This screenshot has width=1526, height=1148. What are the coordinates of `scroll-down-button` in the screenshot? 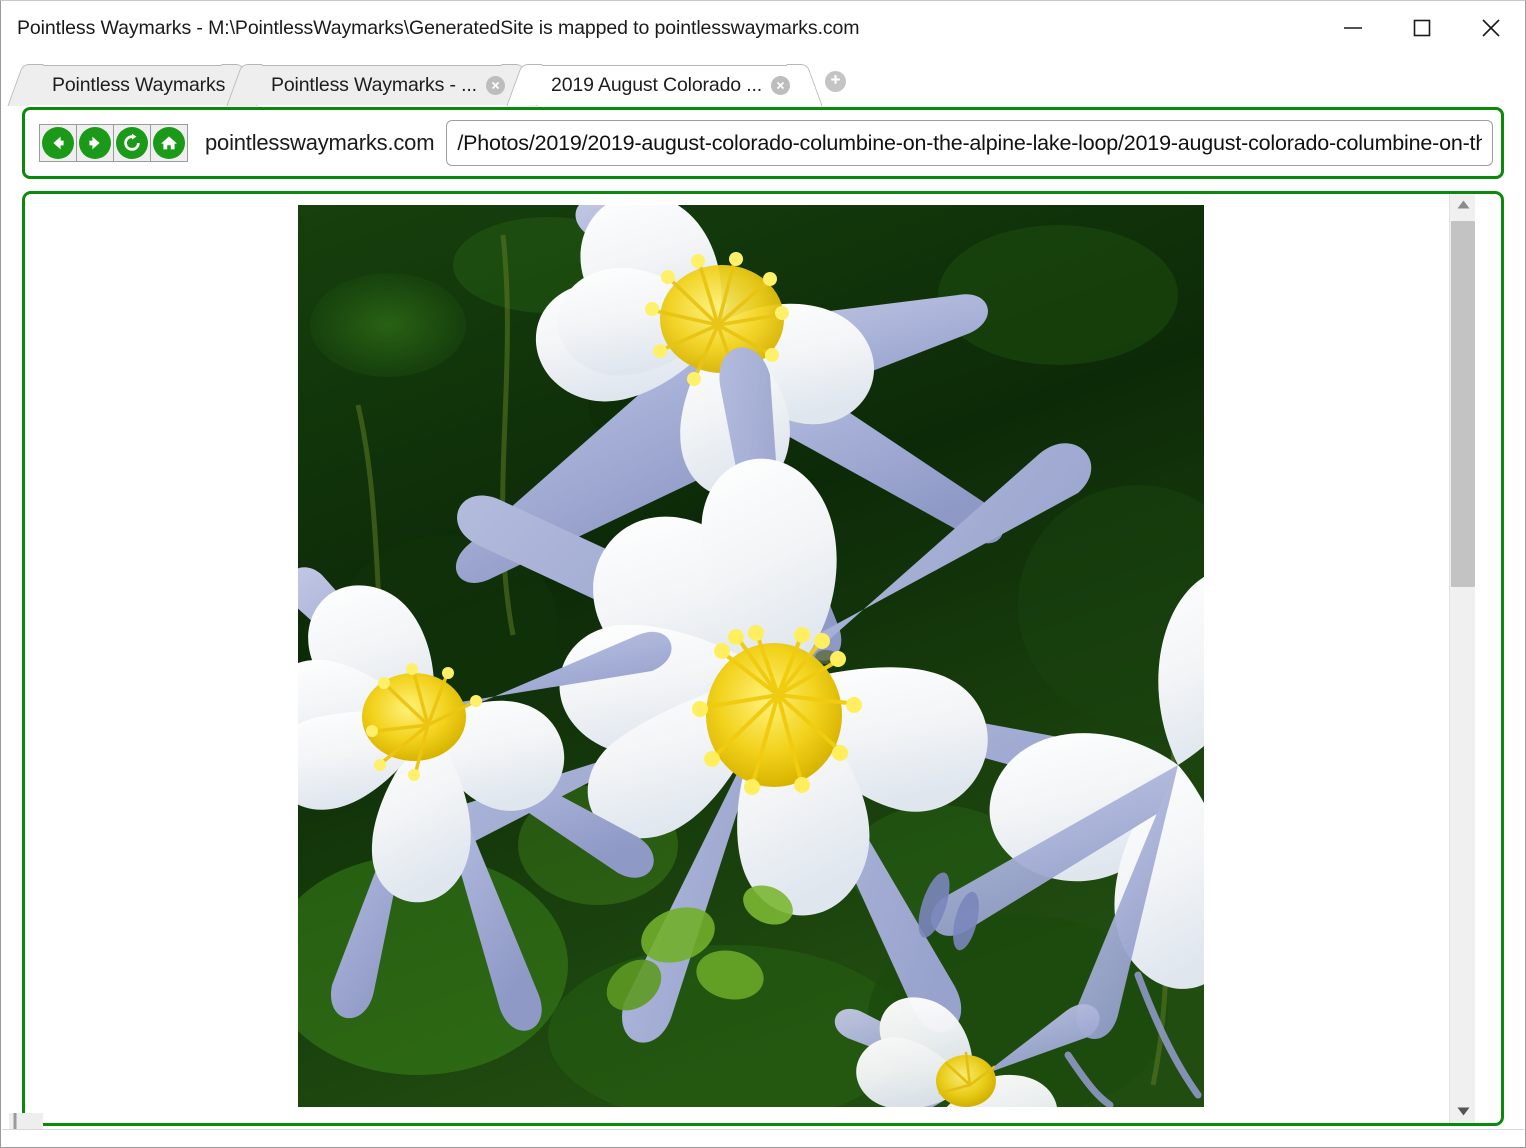 It's located at (1462, 1112).